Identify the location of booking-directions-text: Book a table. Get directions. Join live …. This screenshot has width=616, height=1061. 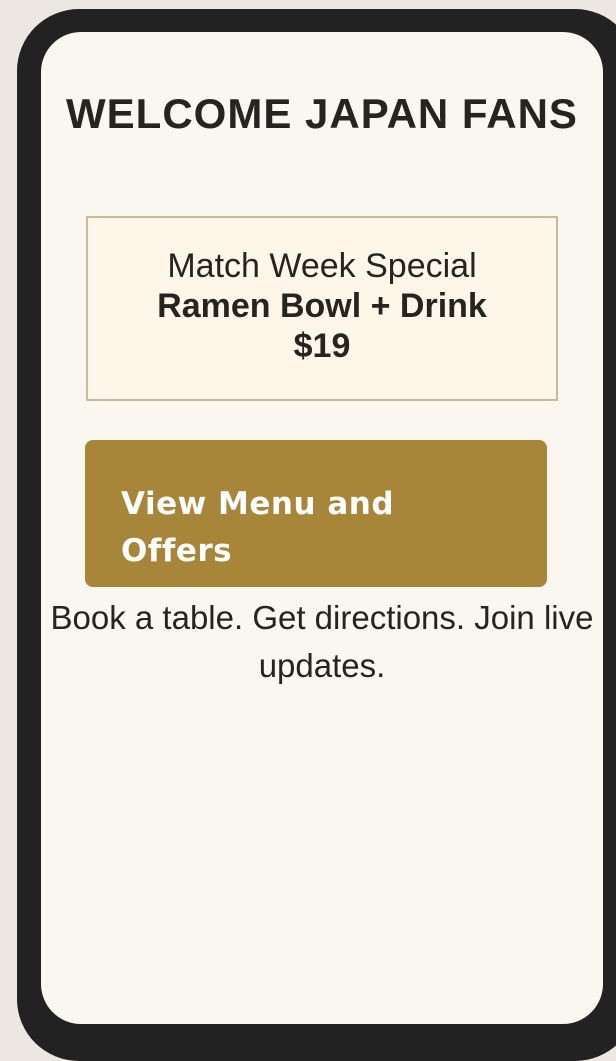
(322, 641).